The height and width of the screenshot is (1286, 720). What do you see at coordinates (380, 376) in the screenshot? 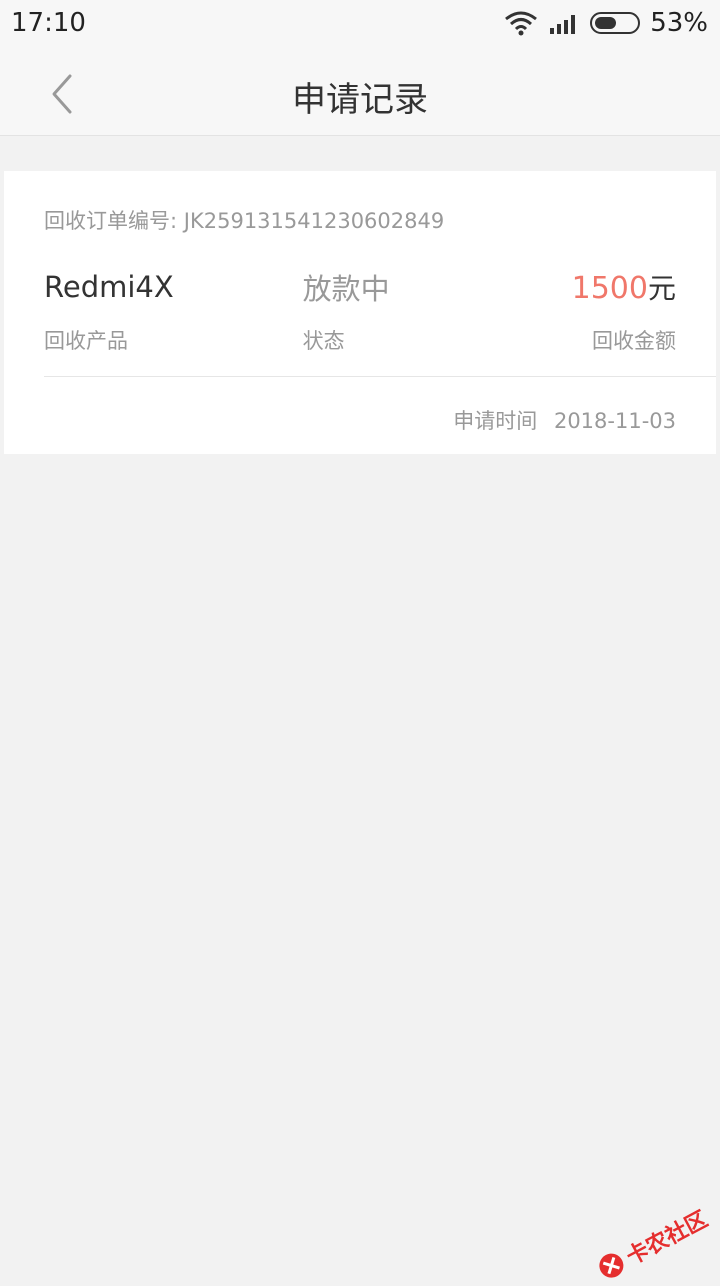
I see `divider` at bounding box center [380, 376].